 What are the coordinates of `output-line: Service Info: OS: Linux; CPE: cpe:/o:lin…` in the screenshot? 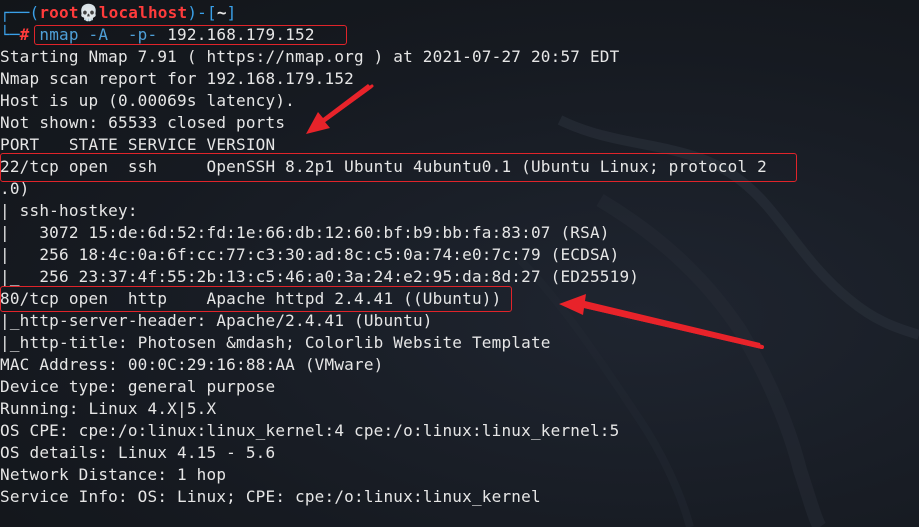 It's located at (270, 496).